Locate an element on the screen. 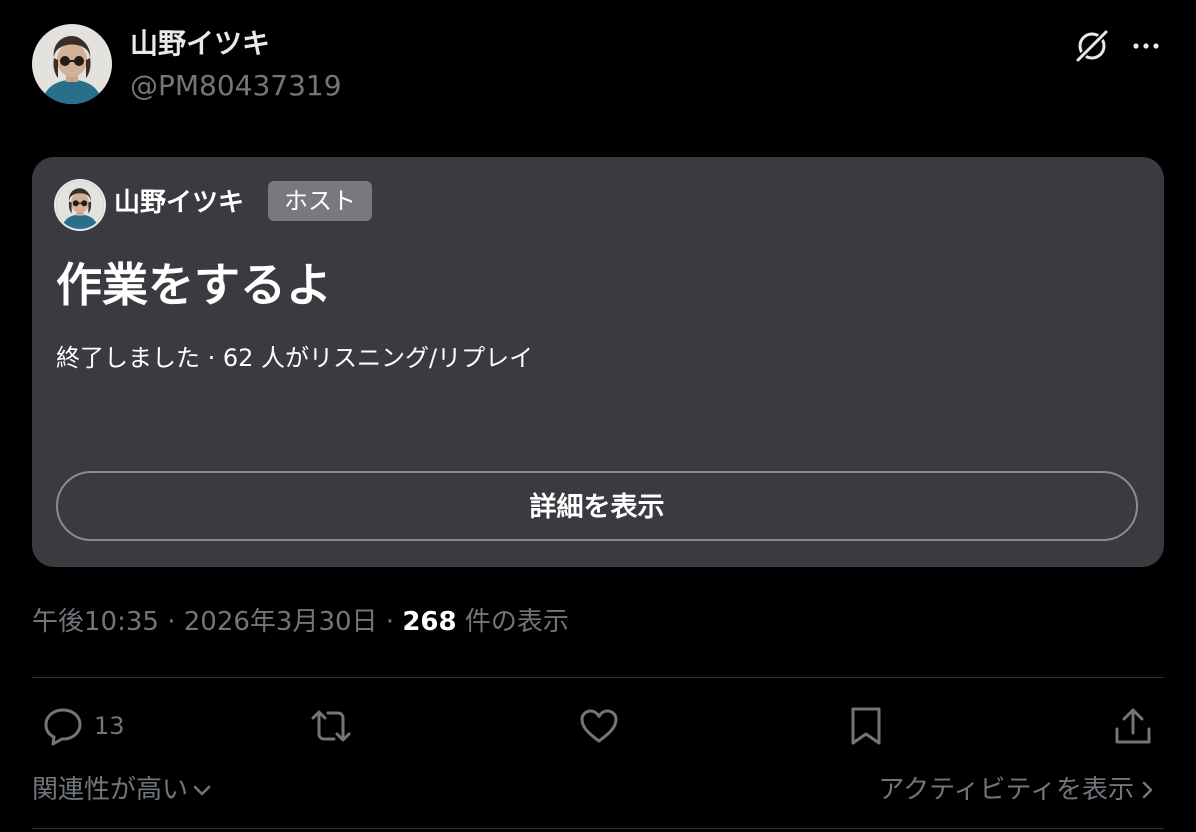 Image resolution: width=1196 pixels, height=832 pixels. like-icon is located at coordinates (599, 726).